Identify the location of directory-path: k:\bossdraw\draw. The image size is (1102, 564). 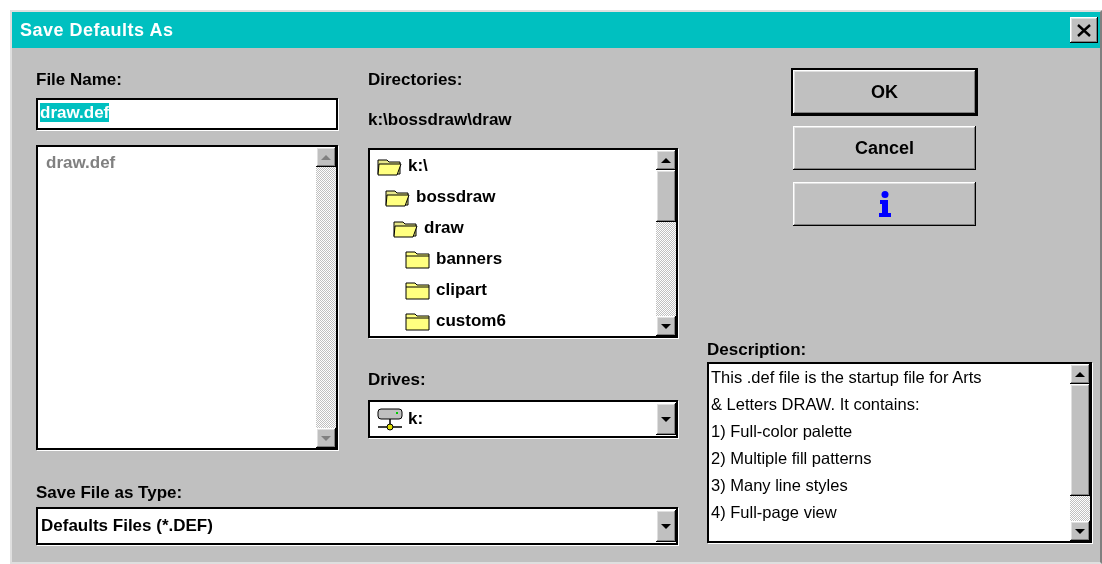
(440, 120).